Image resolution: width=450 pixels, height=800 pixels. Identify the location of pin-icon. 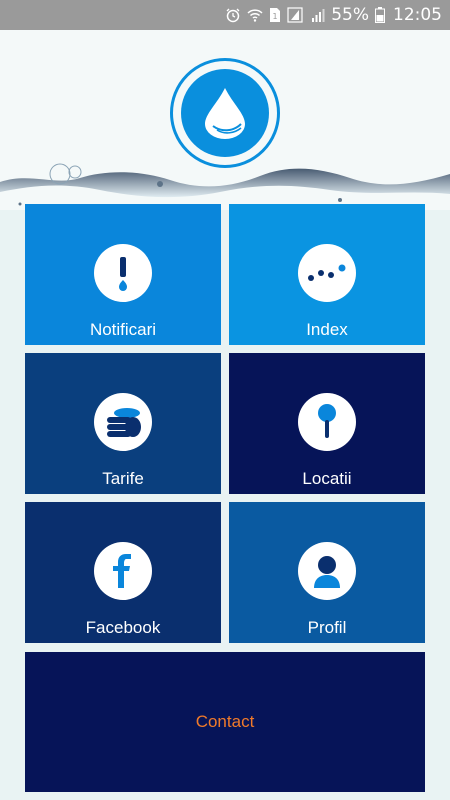
(327, 422).